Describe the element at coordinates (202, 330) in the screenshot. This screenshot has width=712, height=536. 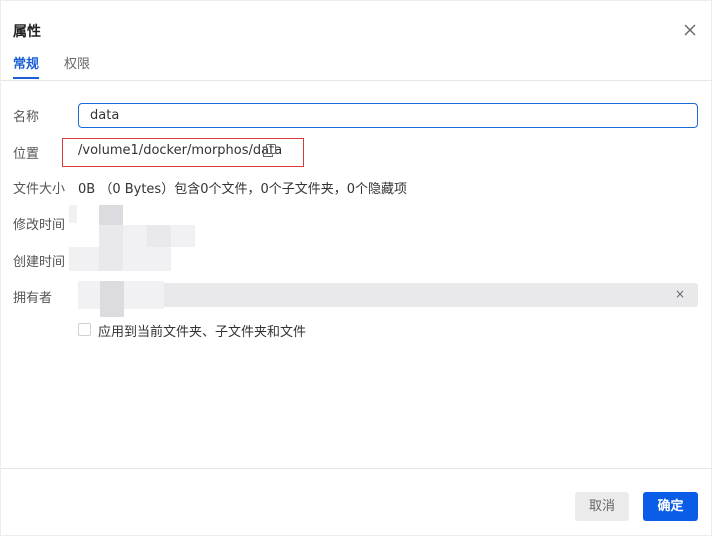
I see `apply-to-children-label: 应用到当前文件夹、子文件夹和文件` at that location.